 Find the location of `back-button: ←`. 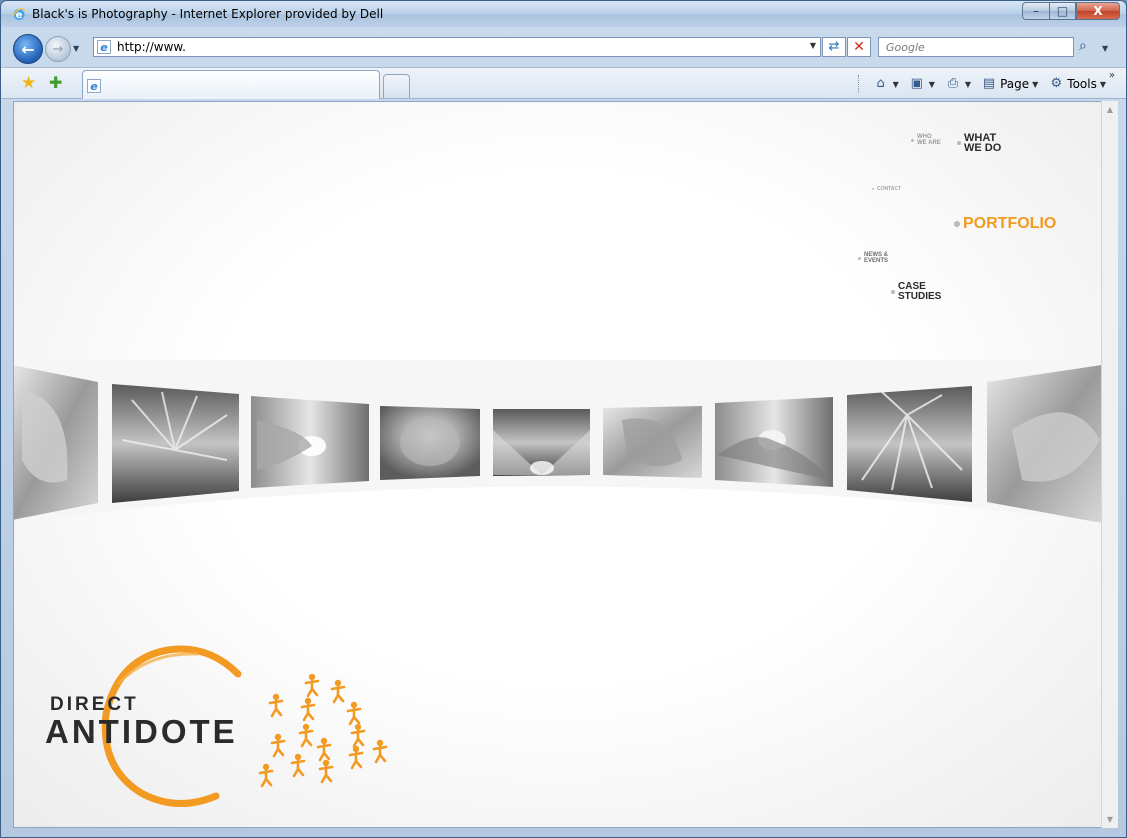

back-button: ← is located at coordinates (28, 49).